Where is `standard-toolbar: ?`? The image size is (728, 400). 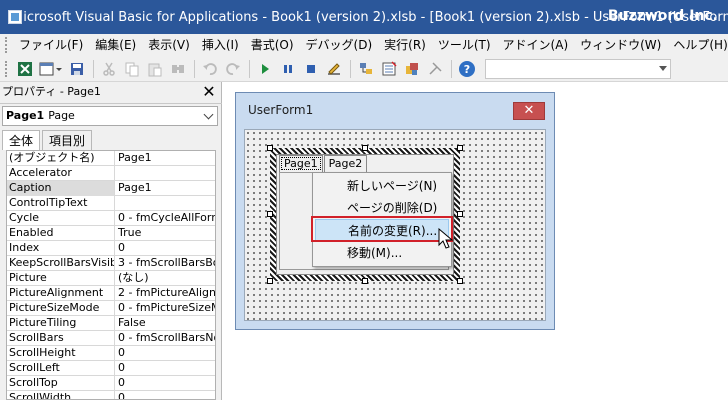
standard-toolbar: ? is located at coordinates (364, 69).